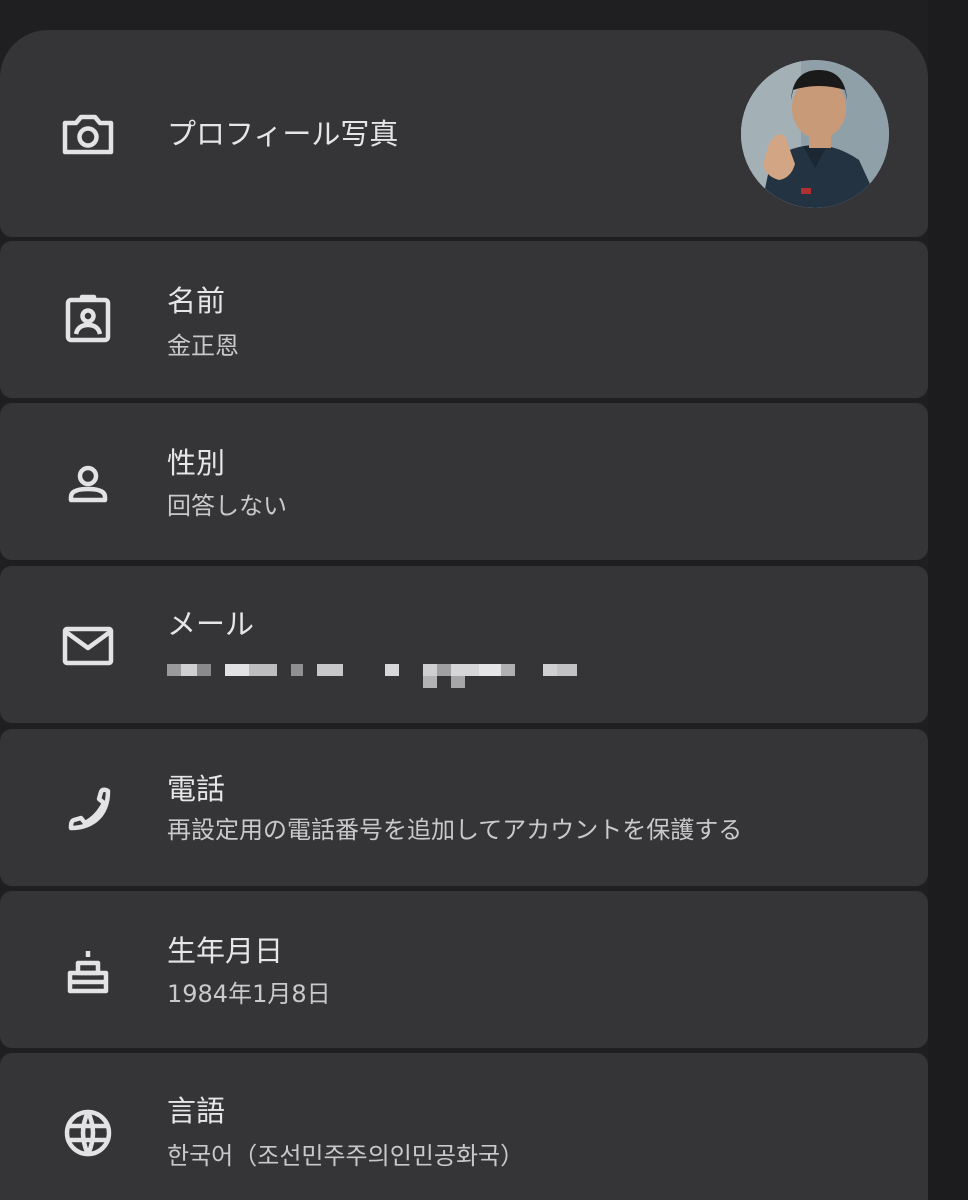 Image resolution: width=968 pixels, height=1200 pixels. What do you see at coordinates (196, 789) in the screenshot?
I see `phone-label: 電話` at bounding box center [196, 789].